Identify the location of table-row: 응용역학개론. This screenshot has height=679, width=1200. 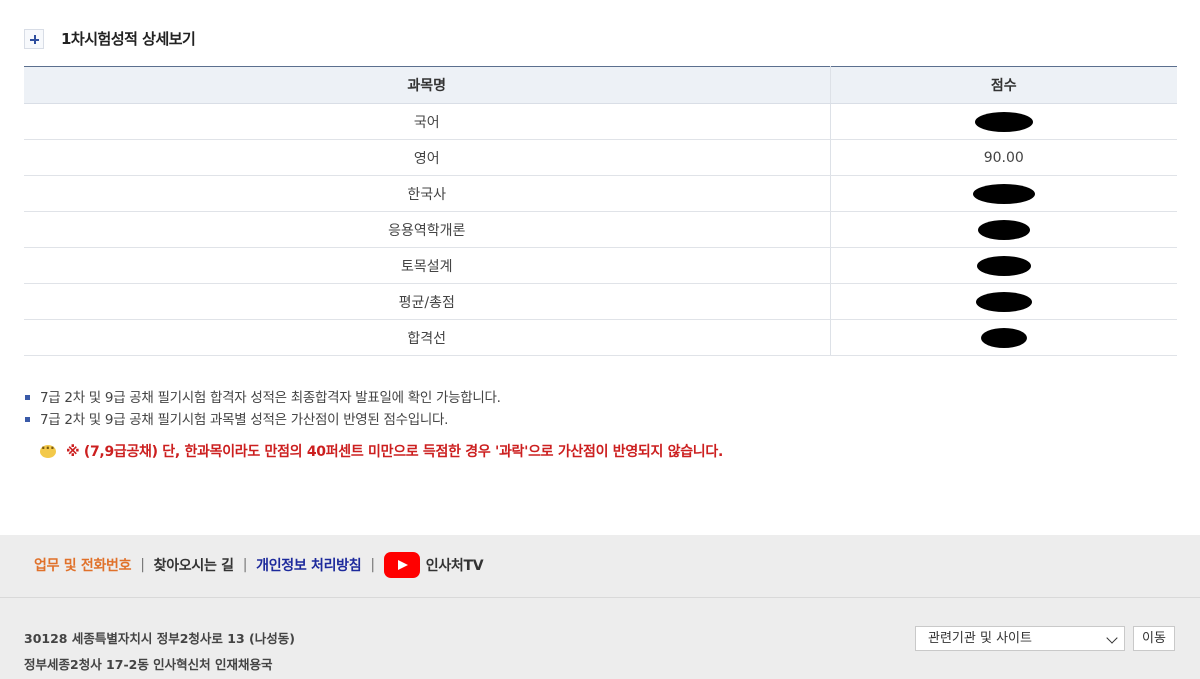
(600, 229).